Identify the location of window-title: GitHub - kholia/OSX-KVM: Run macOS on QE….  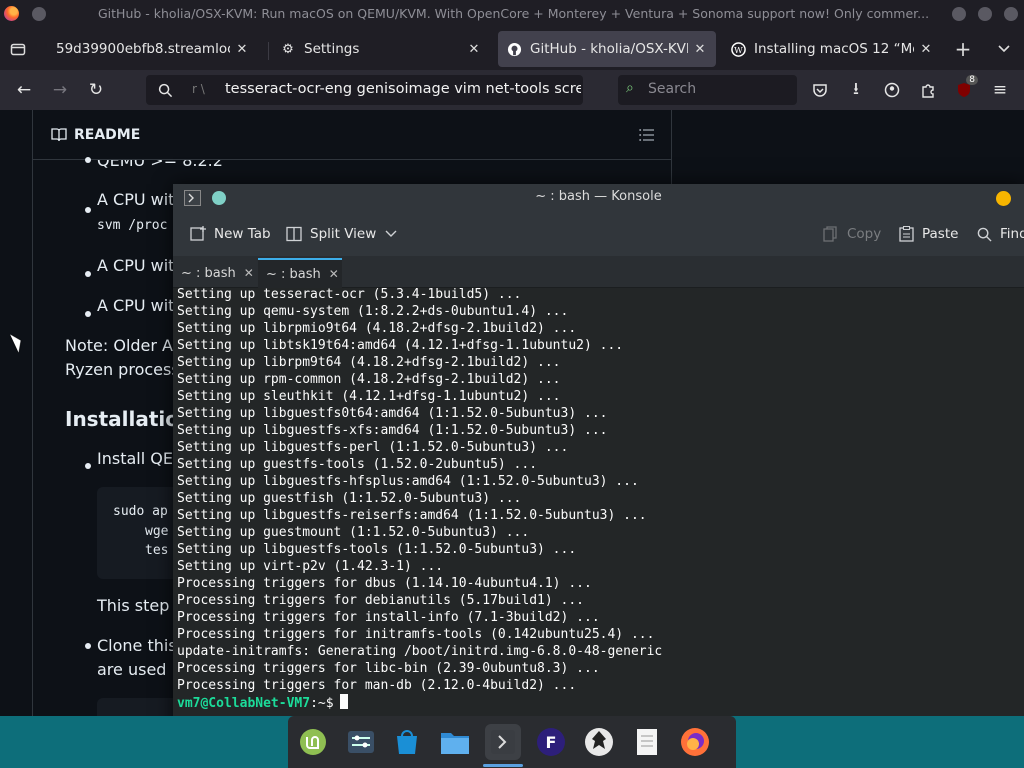
(514, 13).